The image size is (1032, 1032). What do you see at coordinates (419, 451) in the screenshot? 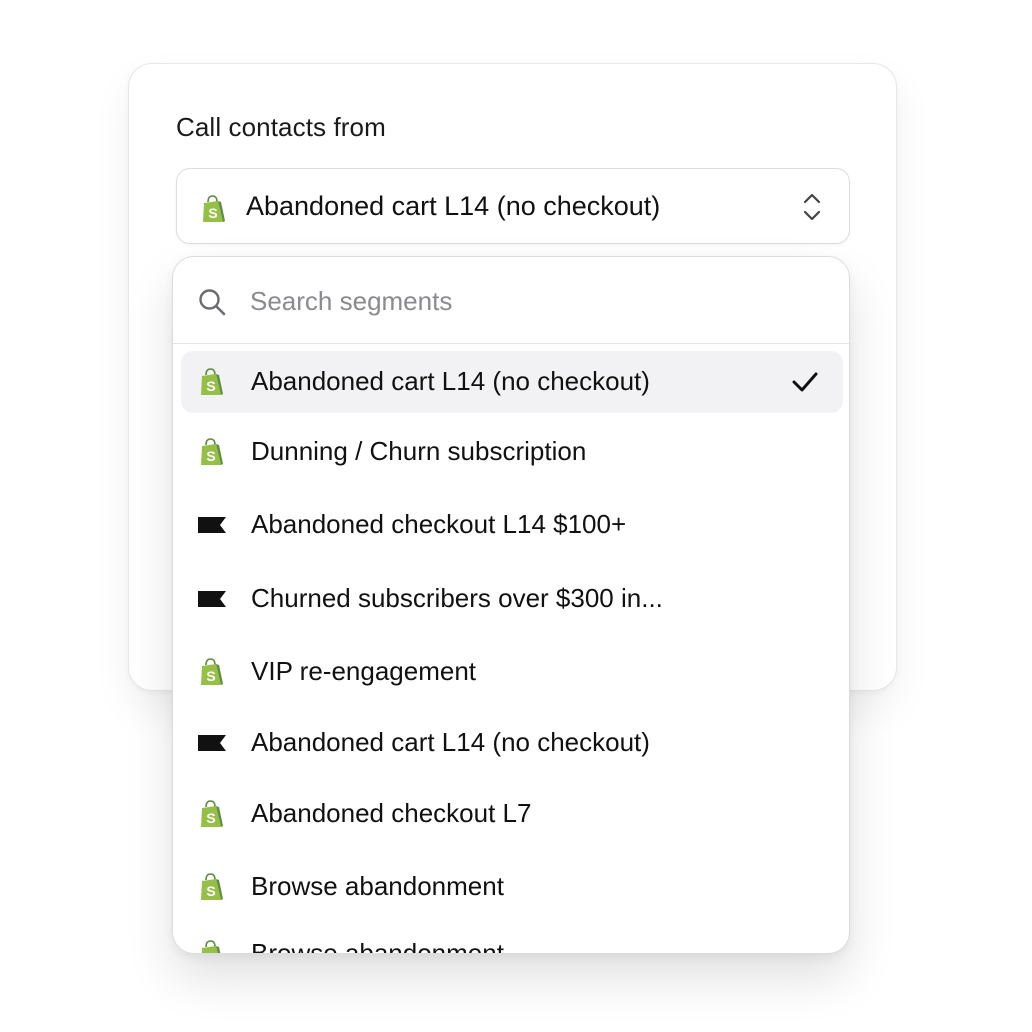
I see `segment-option-label: Dunning / Churn subscription` at bounding box center [419, 451].